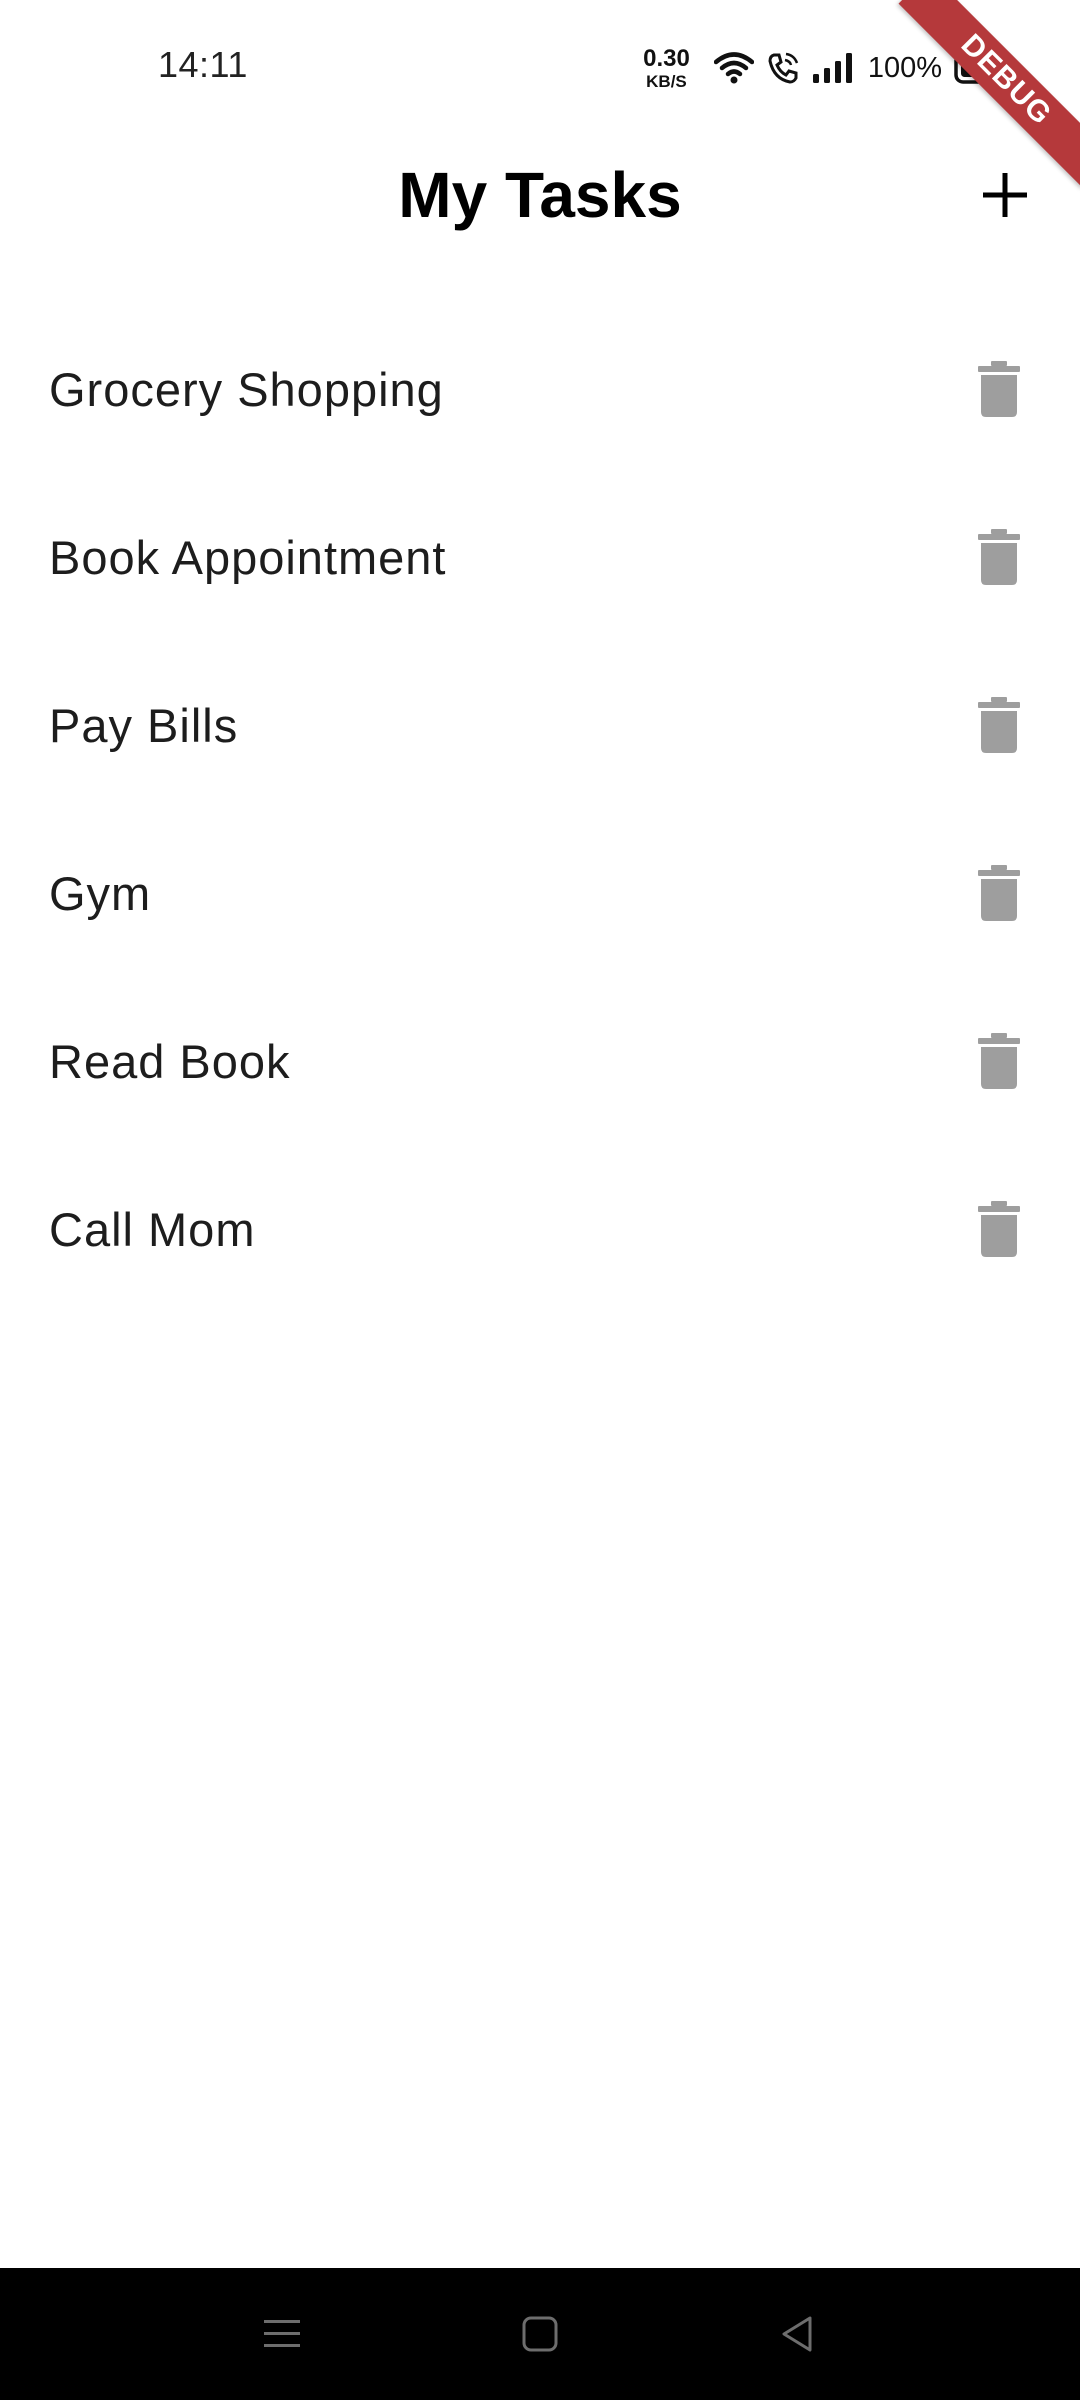  Describe the element at coordinates (540, 725) in the screenshot. I see `list-item: Pay Bills` at that location.